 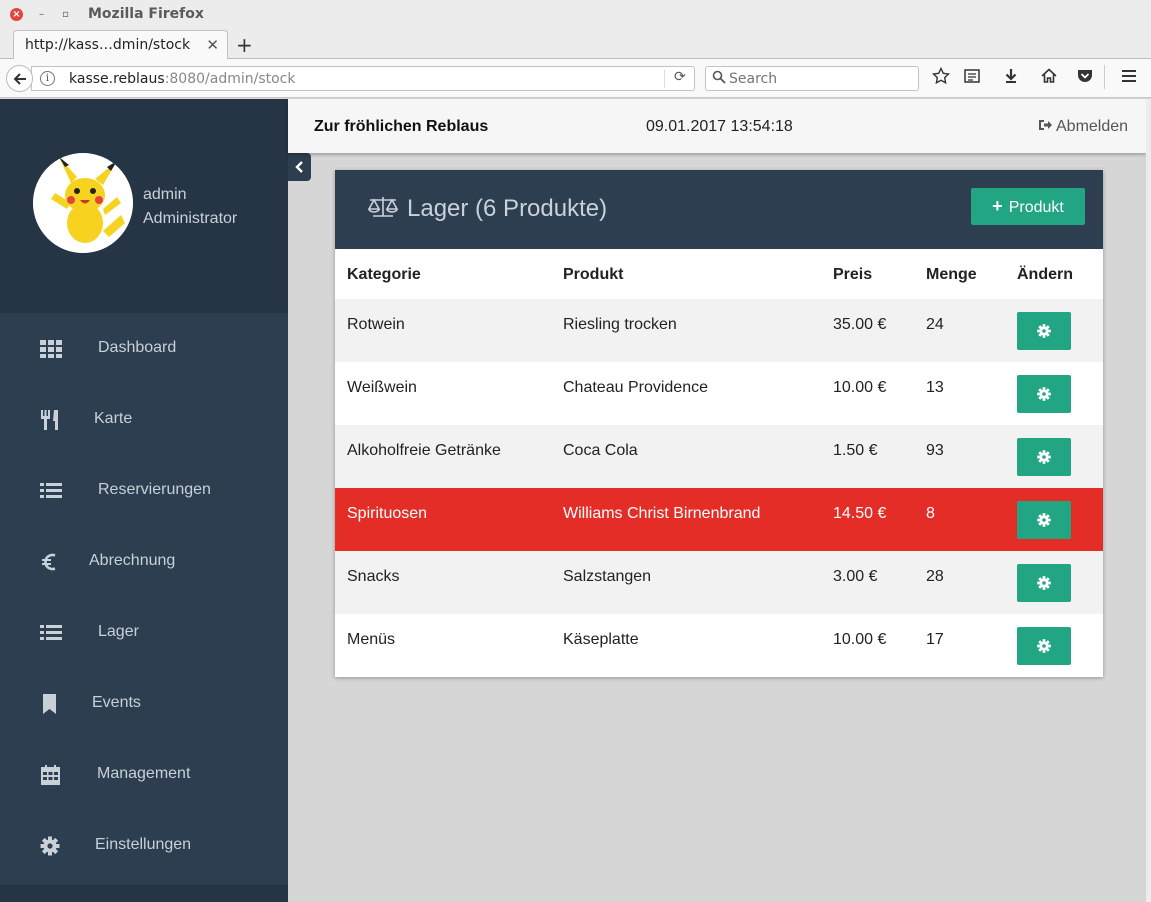 What do you see at coordinates (935, 450) in the screenshot?
I see `cell-menge: 93` at bounding box center [935, 450].